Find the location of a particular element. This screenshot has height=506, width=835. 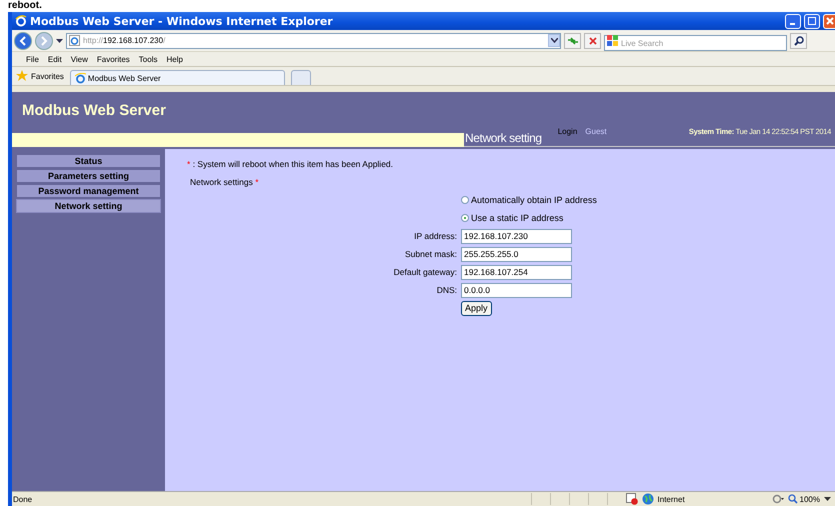

input-field: 192.168.107.254 is located at coordinates (516, 272).